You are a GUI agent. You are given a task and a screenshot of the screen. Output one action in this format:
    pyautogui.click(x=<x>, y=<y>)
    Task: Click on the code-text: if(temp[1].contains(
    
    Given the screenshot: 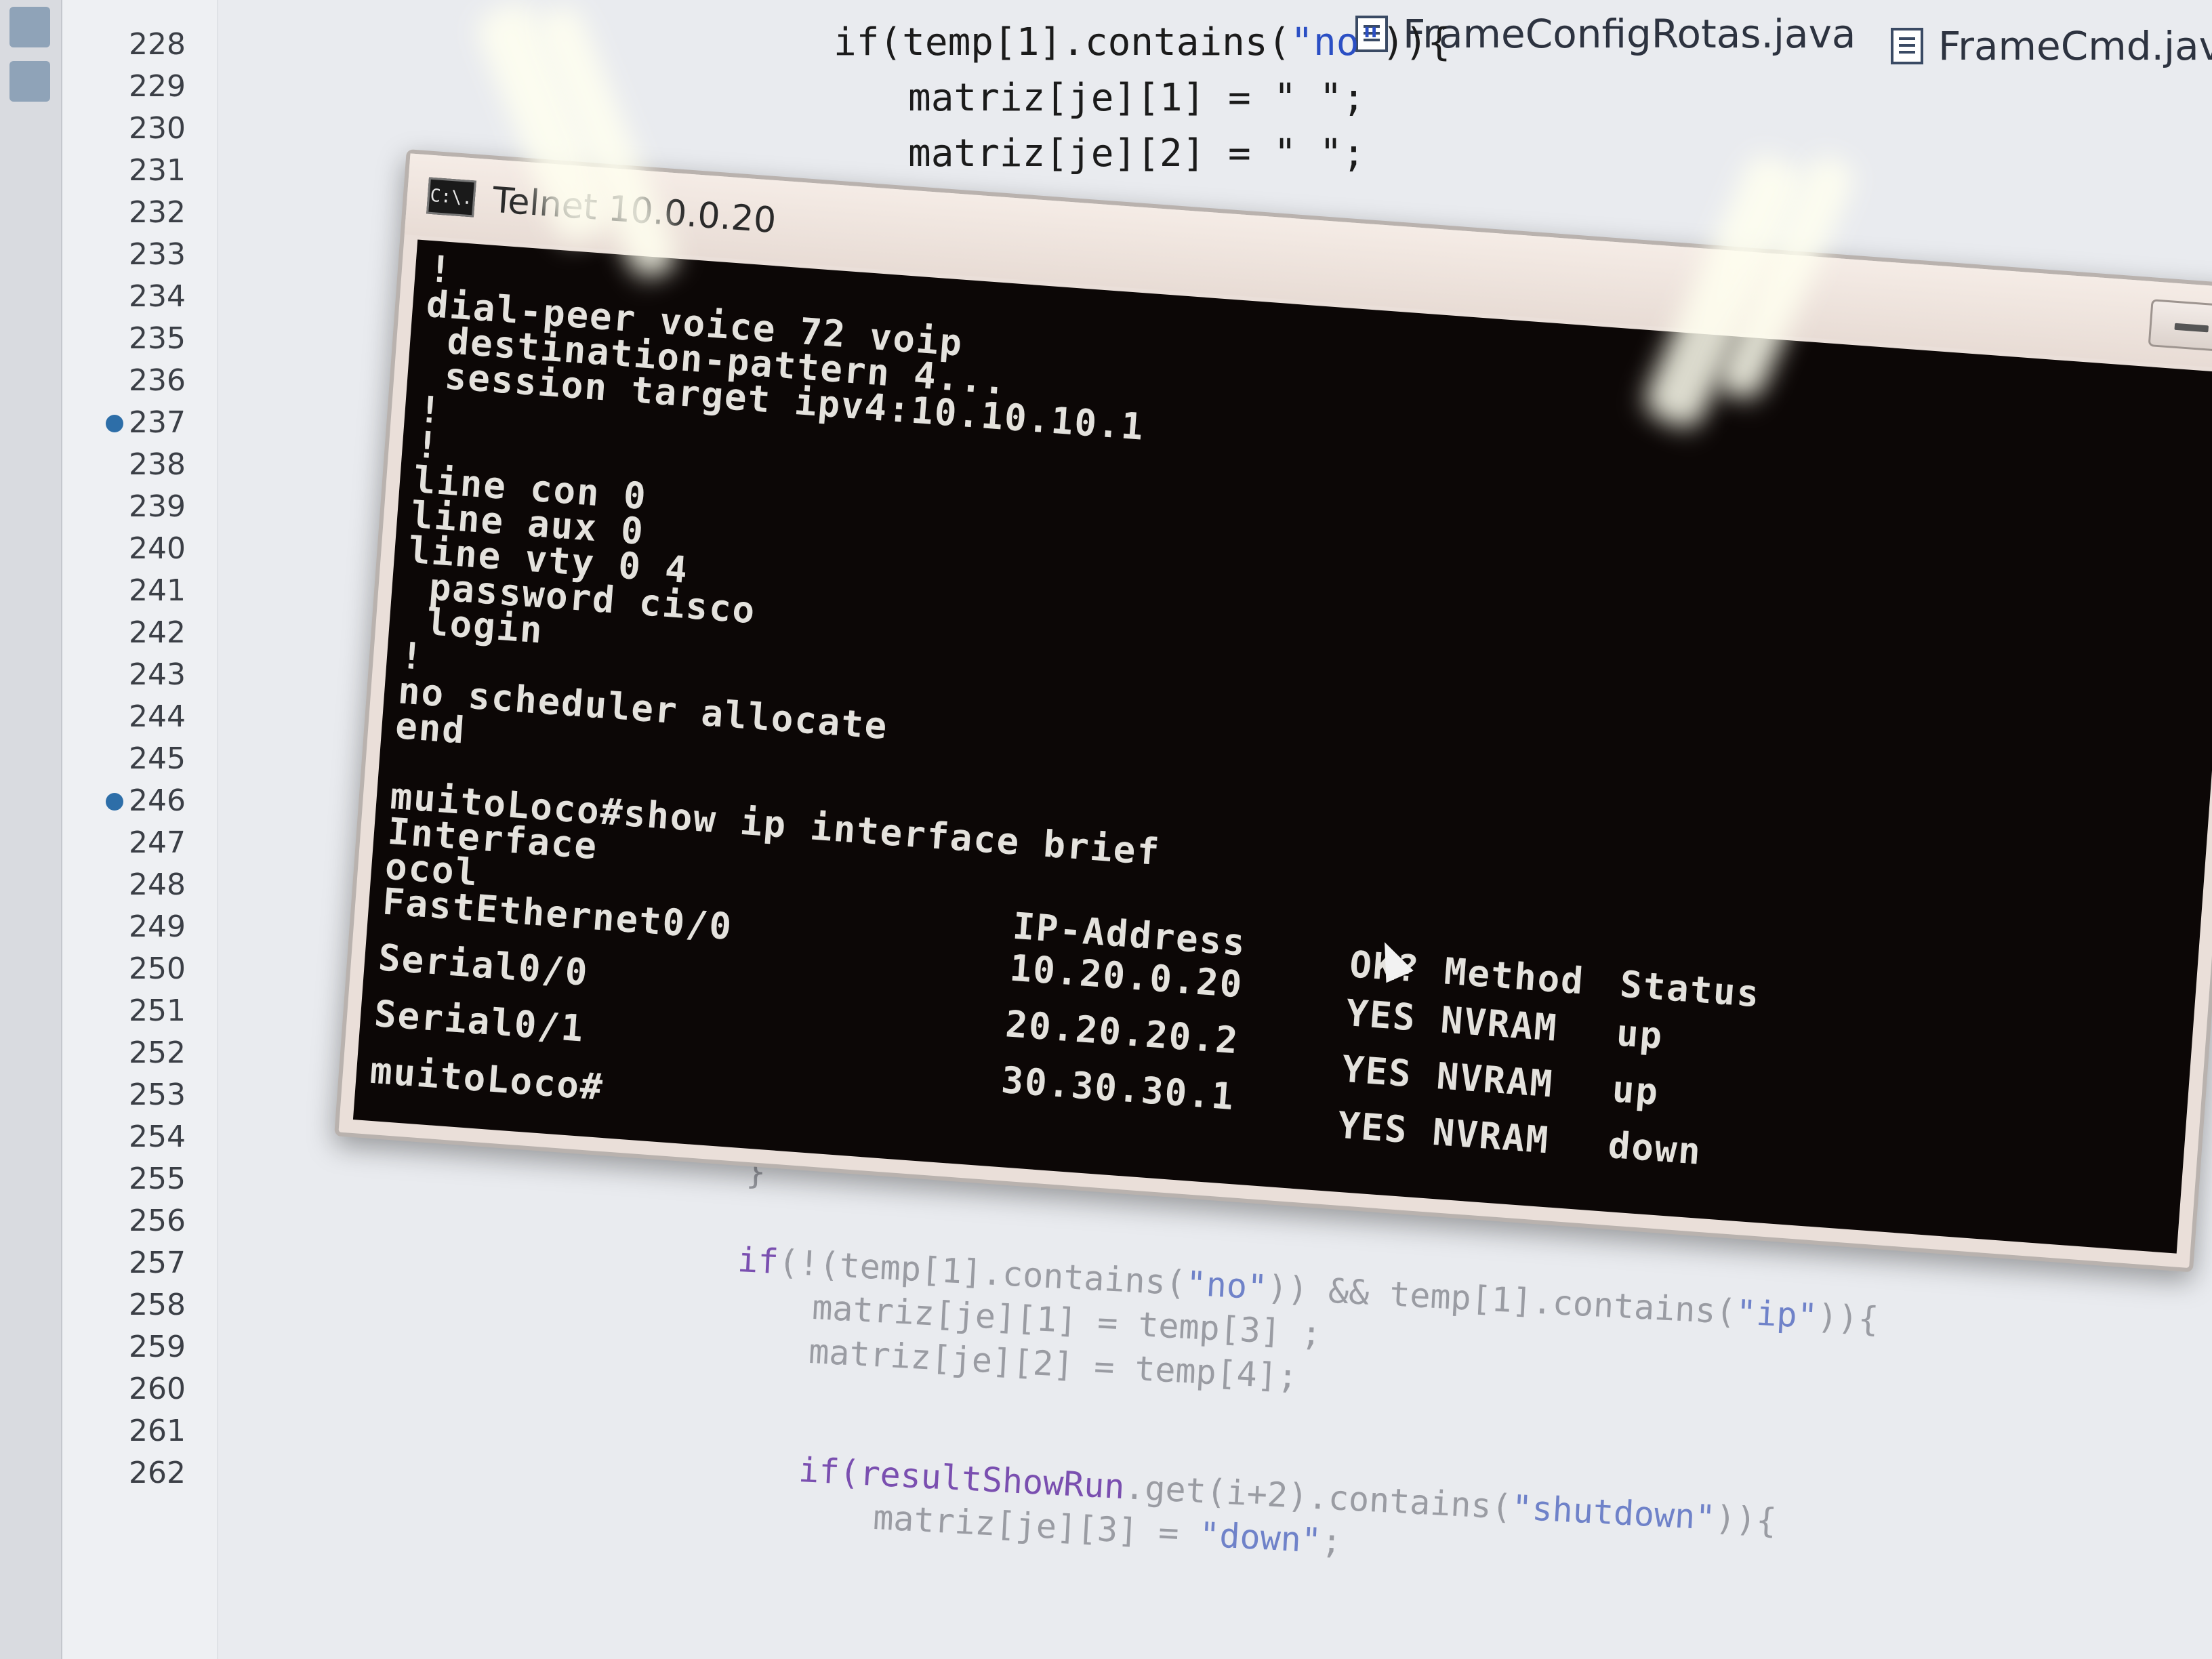 What is the action you would take?
    pyautogui.click(x=1062, y=42)
    